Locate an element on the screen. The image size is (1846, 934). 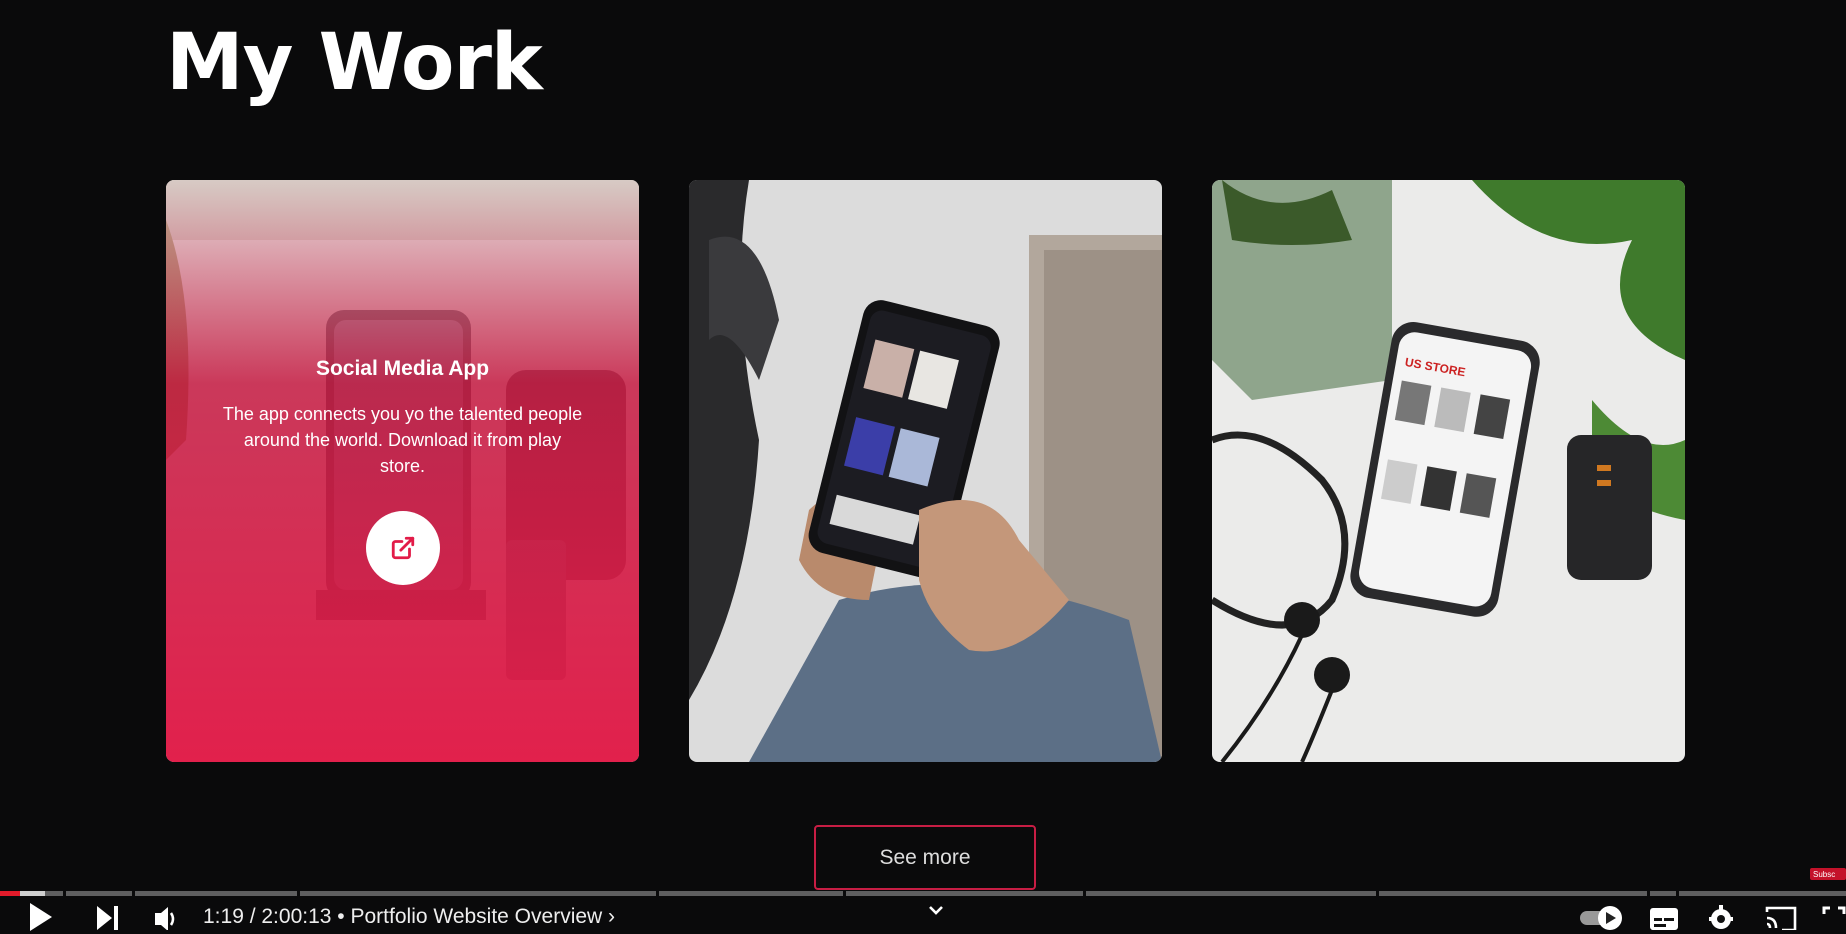
chevron-down-icon is located at coordinates (936, 910).